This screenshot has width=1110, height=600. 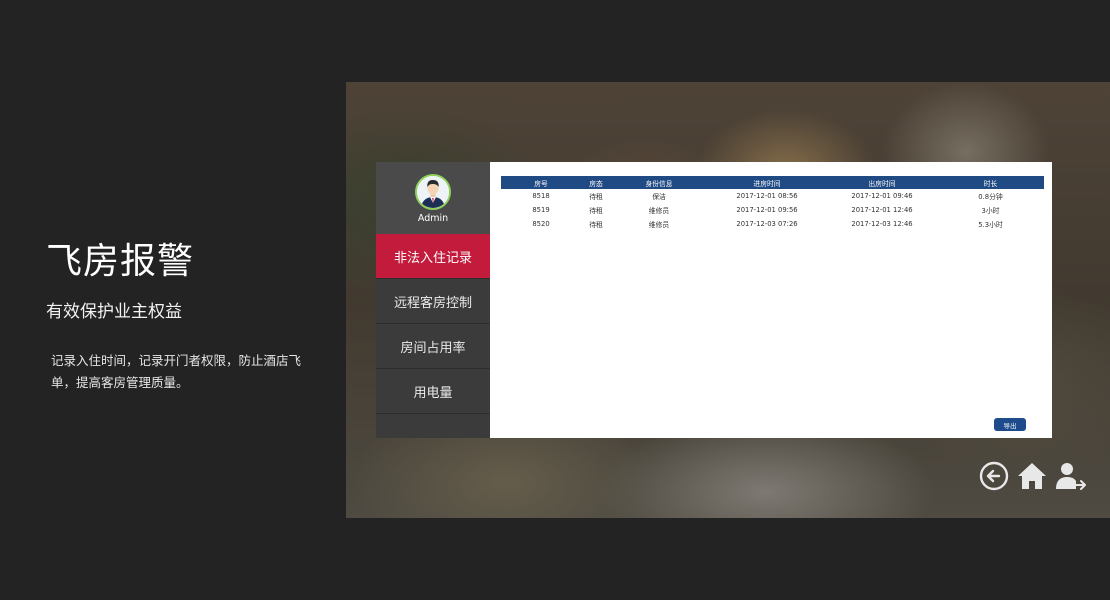 What do you see at coordinates (882, 182) in the screenshot?
I see `column-header: 出房时间` at bounding box center [882, 182].